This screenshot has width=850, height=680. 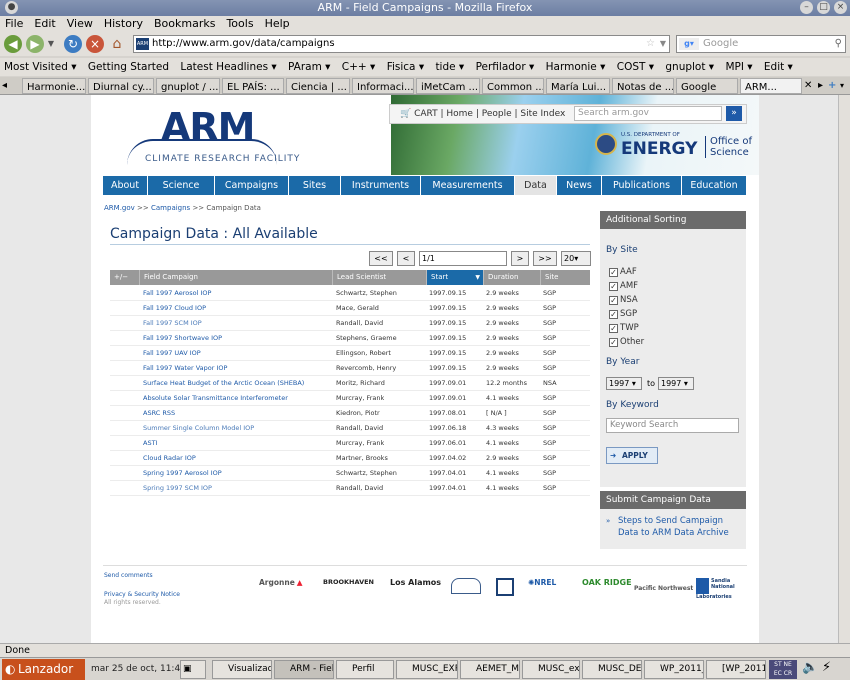 What do you see at coordinates (626, 342) in the screenshot?
I see `site-checkbox-other: ✓ Other` at bounding box center [626, 342].